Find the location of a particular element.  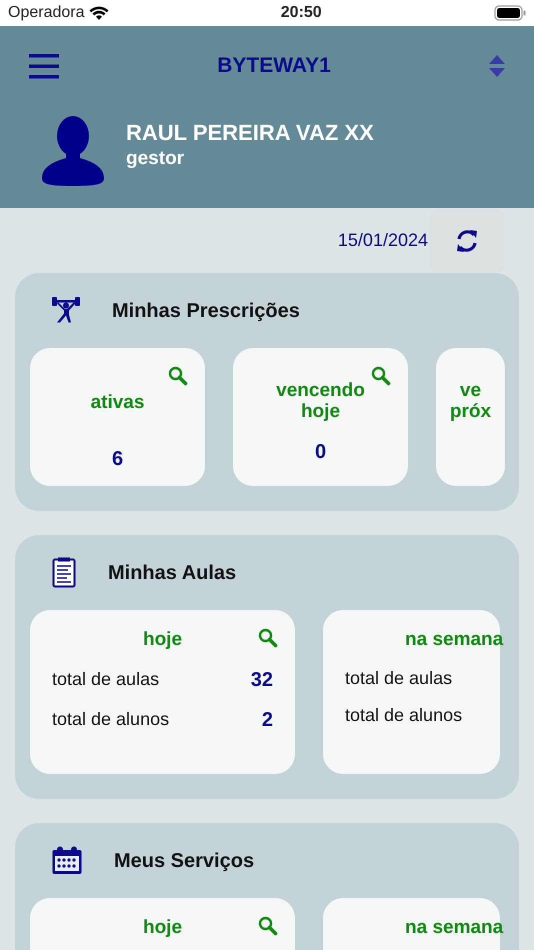

user-name: RAUL PEREIRA VAZ XX is located at coordinates (250, 132).